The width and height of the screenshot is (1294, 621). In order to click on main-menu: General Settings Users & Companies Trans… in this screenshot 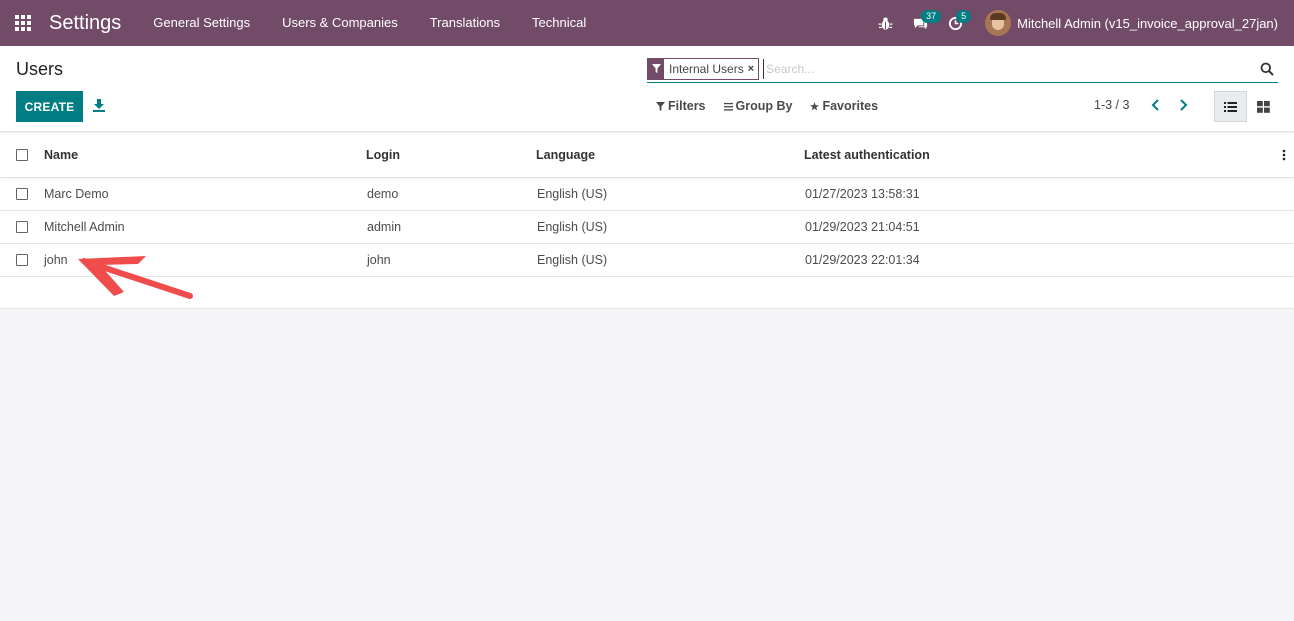, I will do `click(369, 23)`.